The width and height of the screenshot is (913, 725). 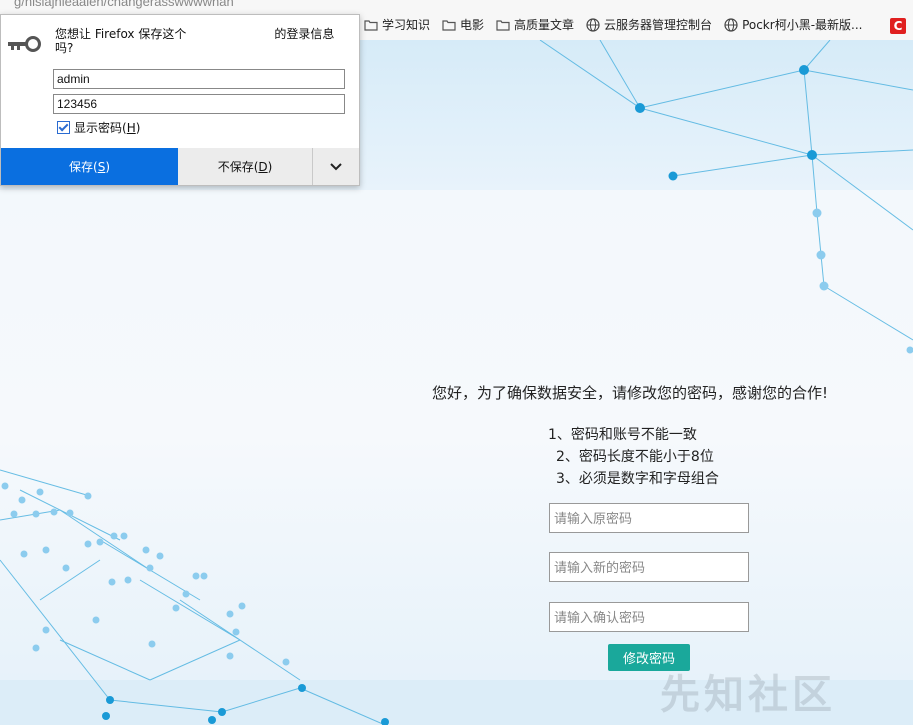 What do you see at coordinates (63, 127) in the screenshot?
I see `checkbox-checked-icon` at bounding box center [63, 127].